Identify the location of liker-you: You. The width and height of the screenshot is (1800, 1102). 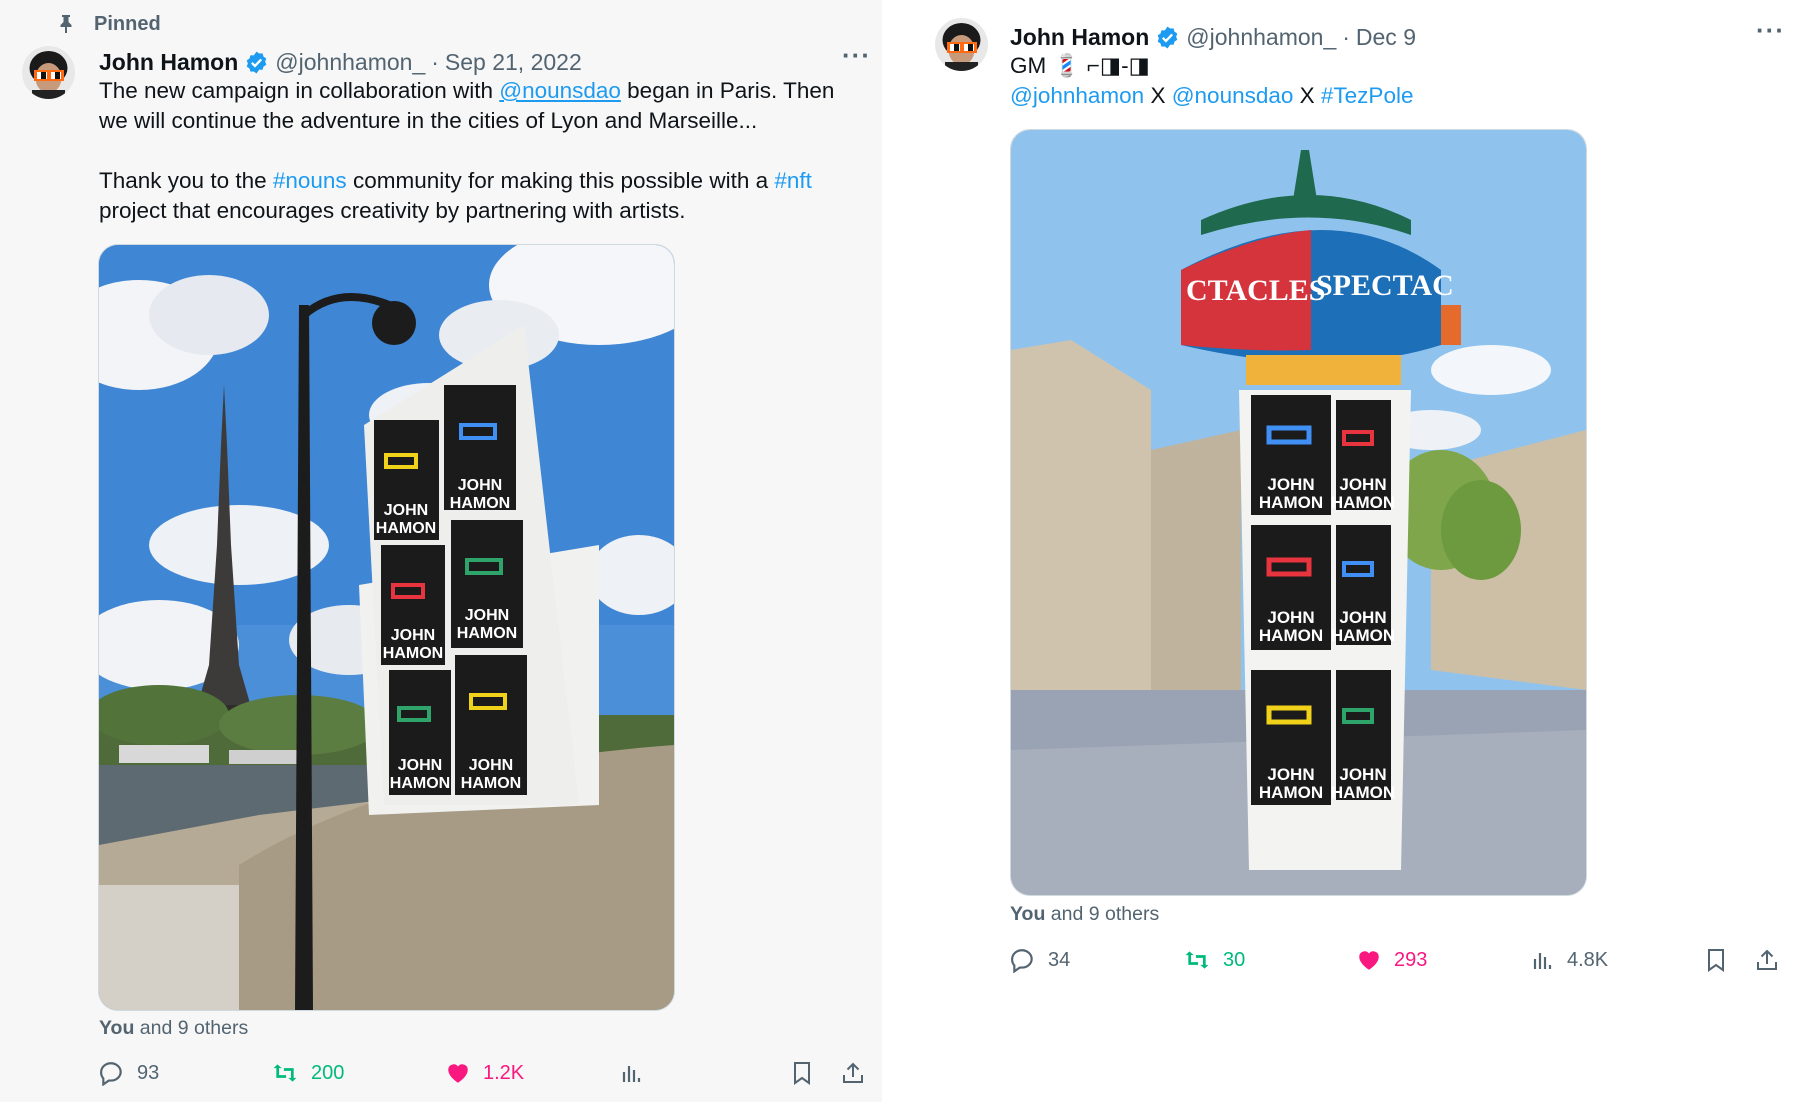
(1028, 914).